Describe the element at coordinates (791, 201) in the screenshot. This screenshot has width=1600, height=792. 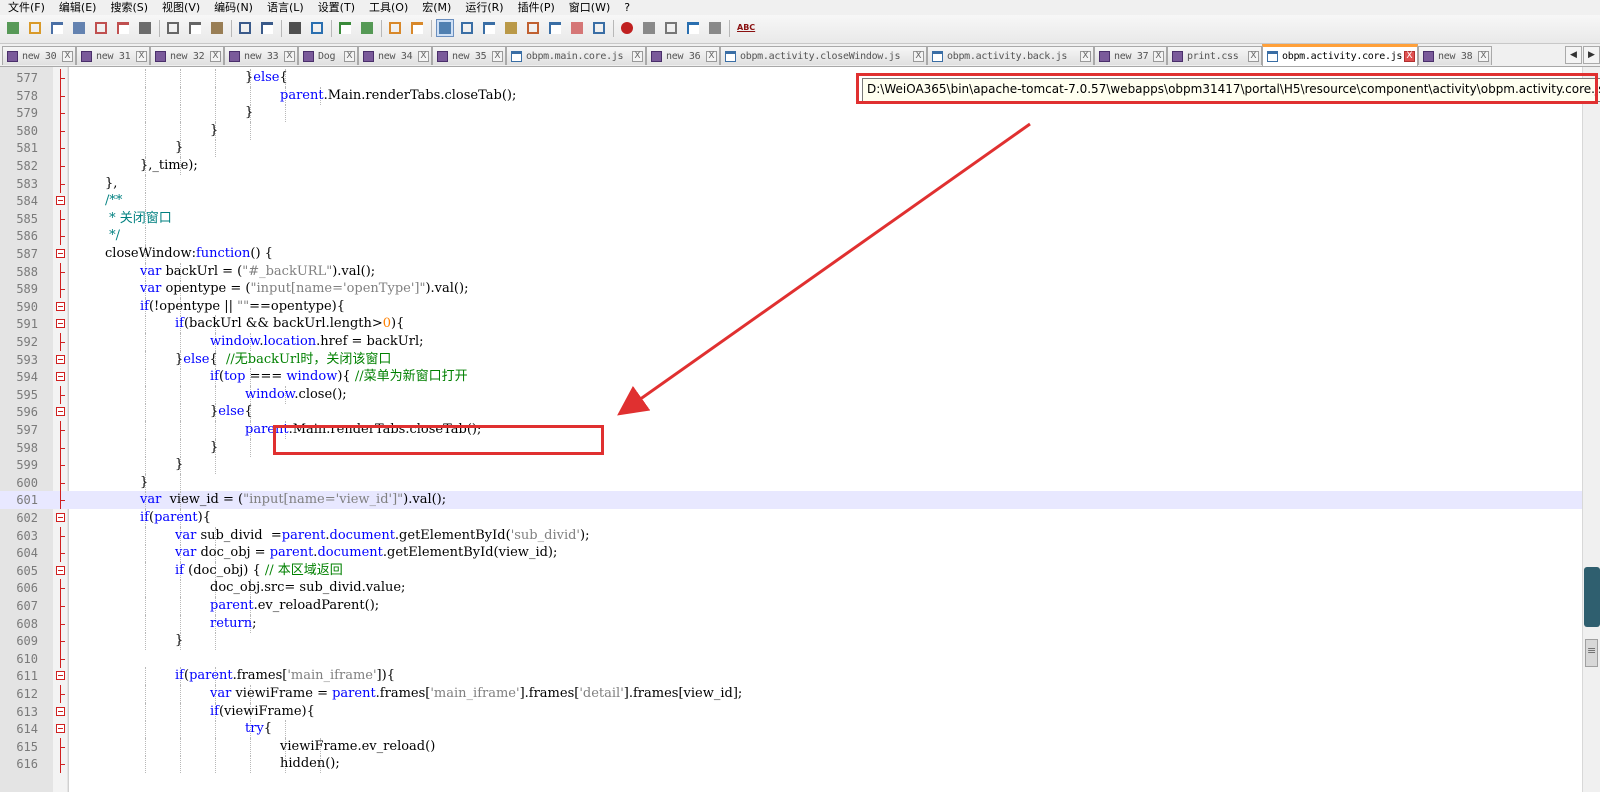
I see `code-line: 584 /**` at that location.